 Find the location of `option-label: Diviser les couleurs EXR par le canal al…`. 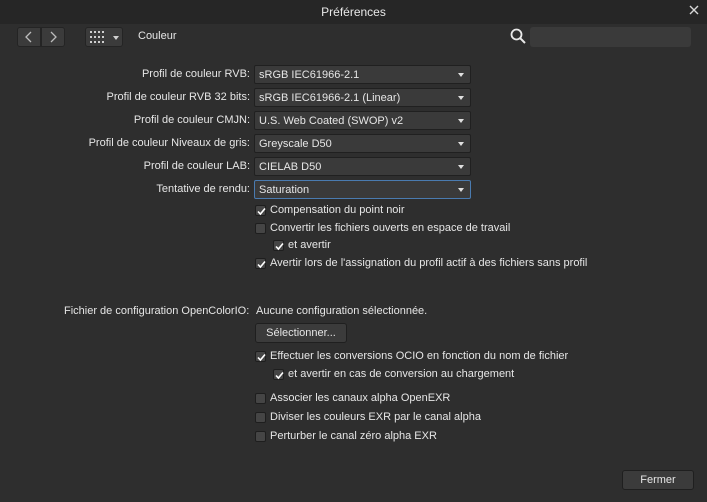

option-label: Diviser les couleurs EXR par le canal al… is located at coordinates (375, 417).